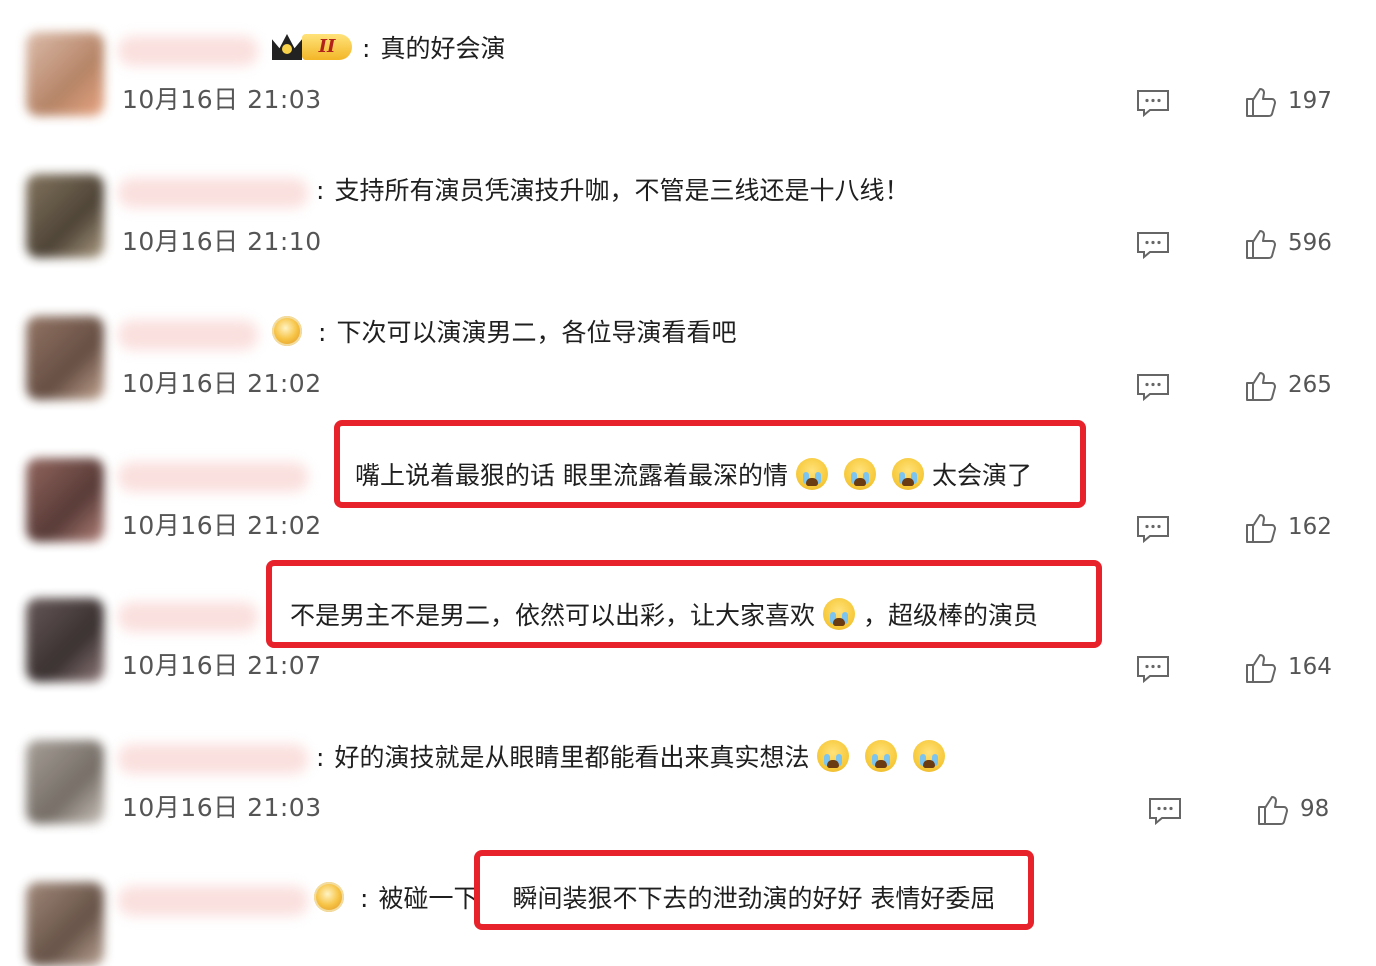 The image size is (1376, 966). Describe the element at coordinates (1315, 809) in the screenshot. I see `like-count: 98` at that location.